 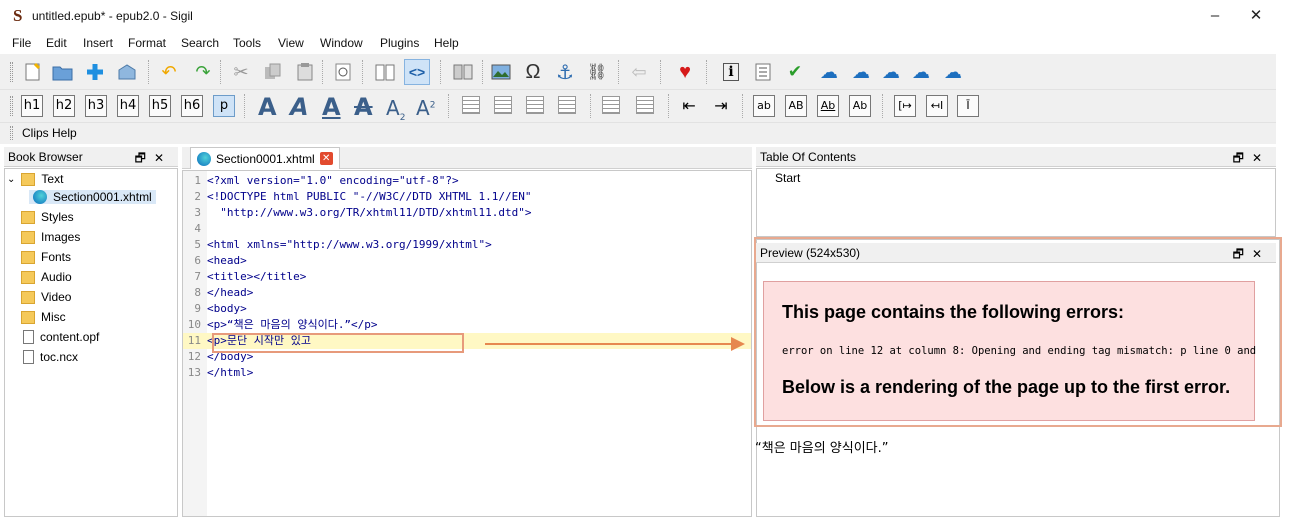 What do you see at coordinates (953, 72) in the screenshot?
I see `validate-icon-5: ☁` at bounding box center [953, 72].